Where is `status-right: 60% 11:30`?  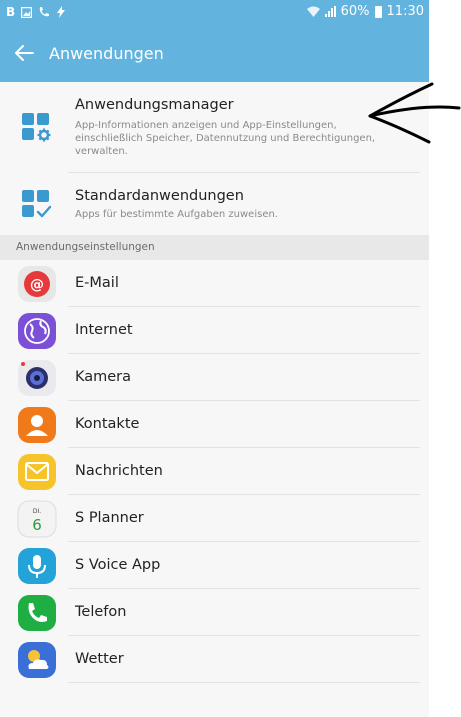
status-right: 60% 11:30 is located at coordinates (365, 11).